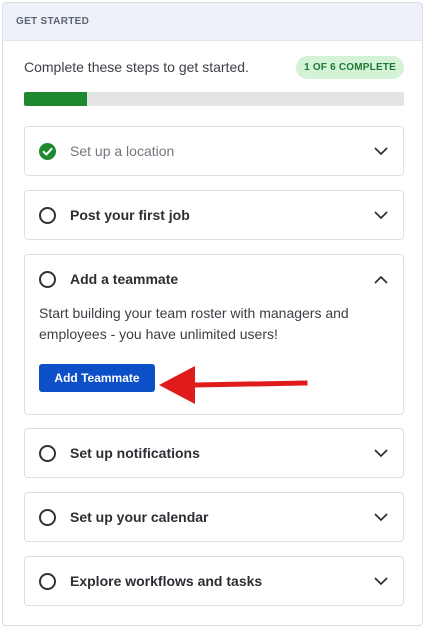  I want to click on step-label: Set up your calendar, so click(139, 517).